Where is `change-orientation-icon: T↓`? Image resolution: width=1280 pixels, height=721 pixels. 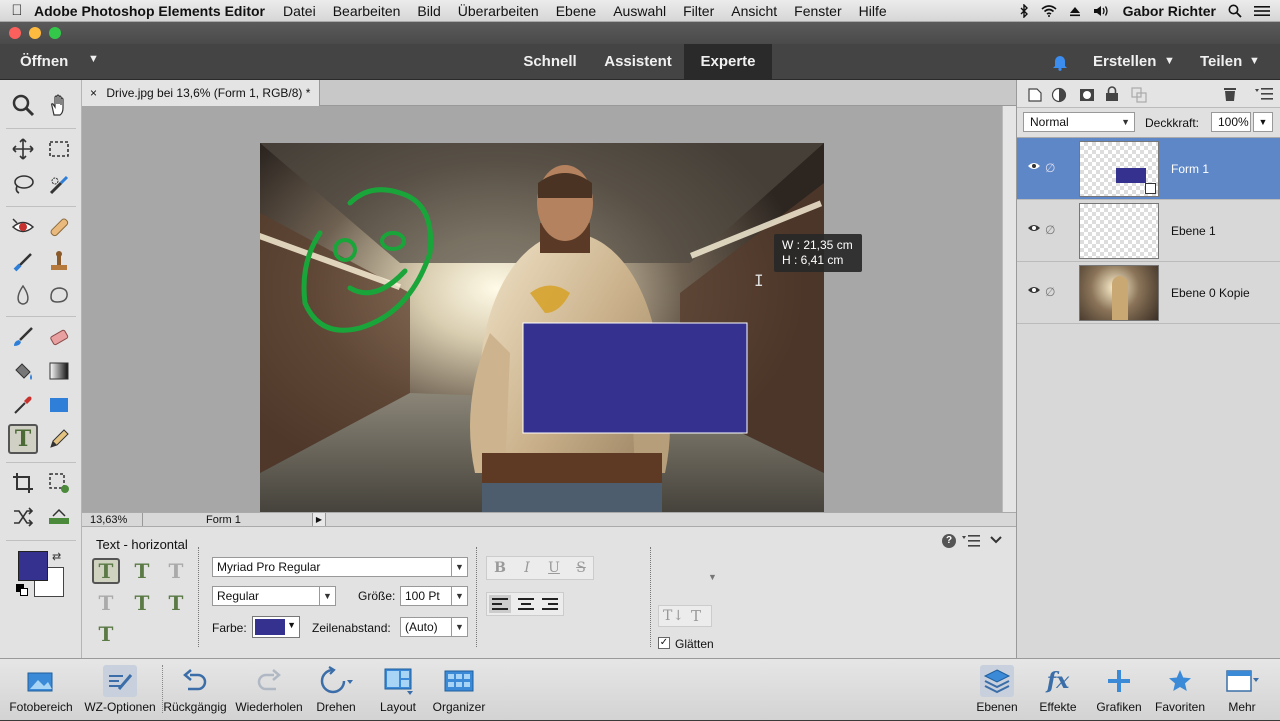 change-orientation-icon: T↓ is located at coordinates (673, 616).